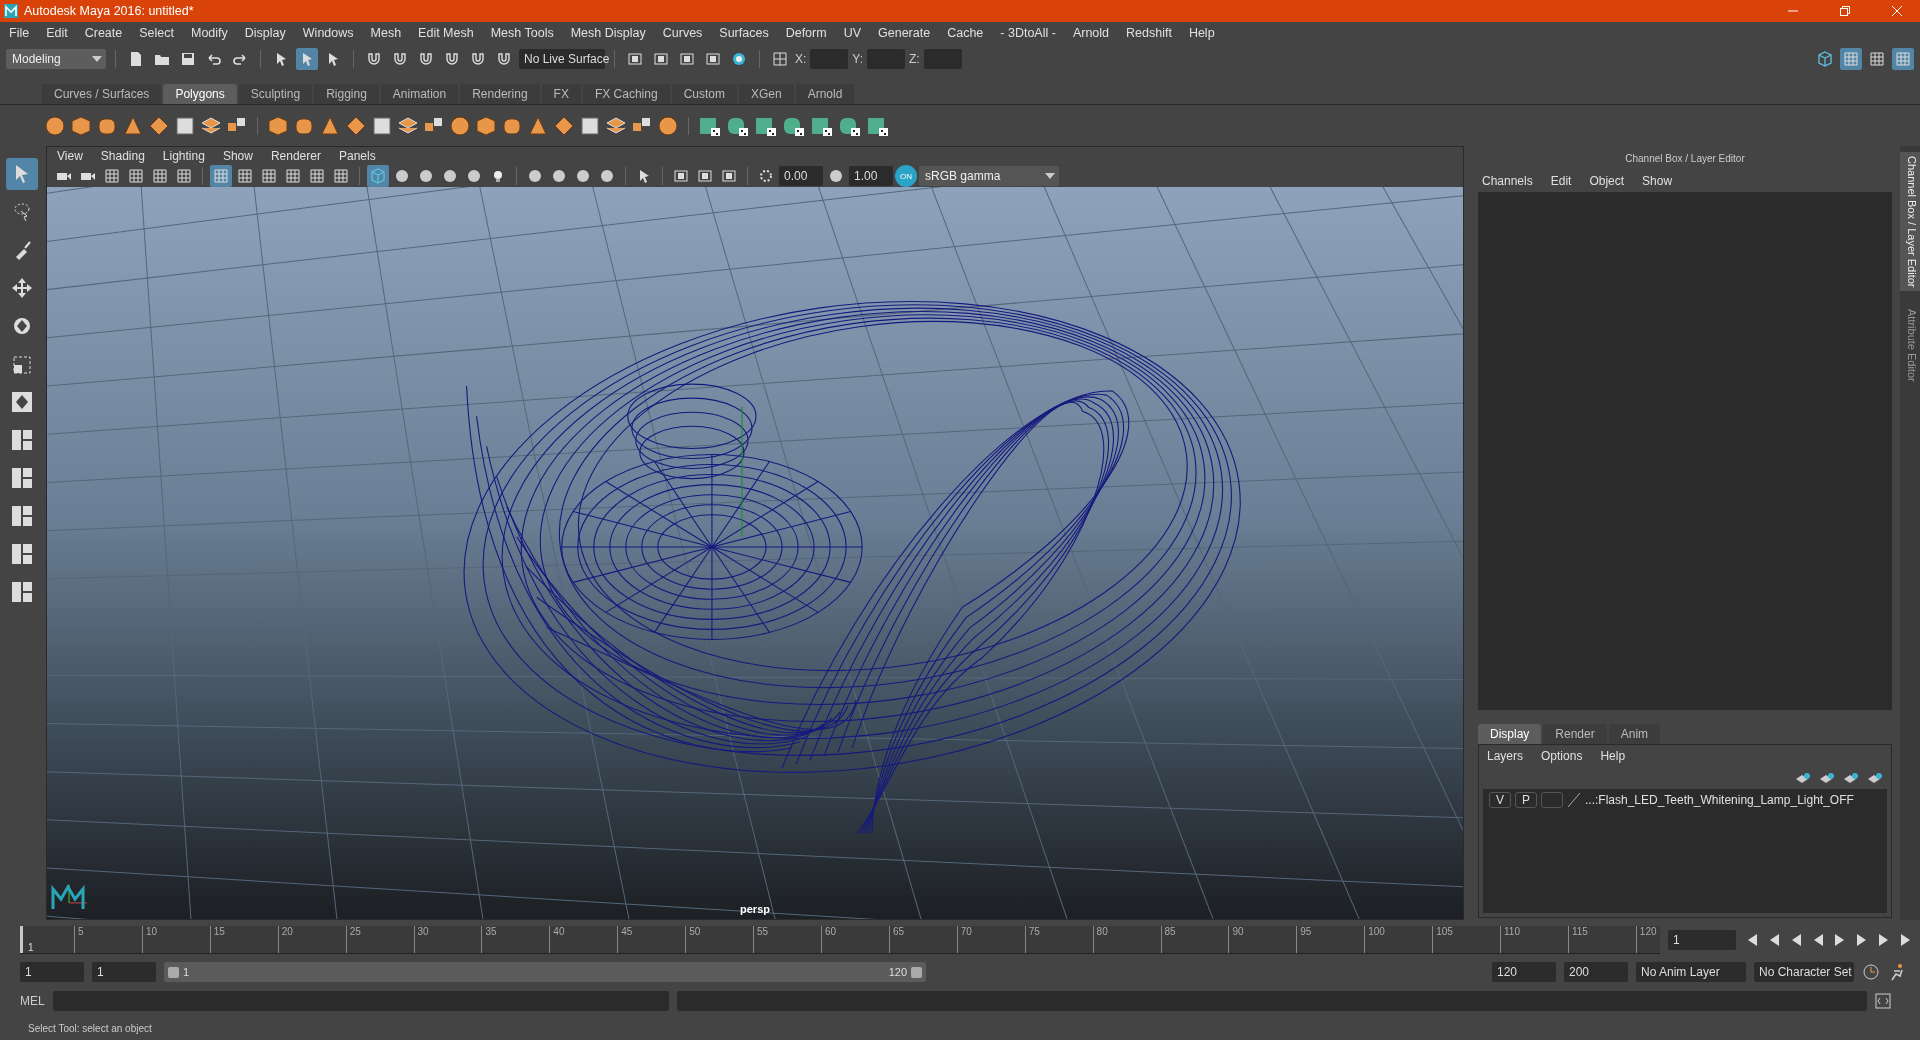 The width and height of the screenshot is (1920, 1040). What do you see at coordinates (295, 156) in the screenshot?
I see `panel-menu-item: Renderer` at bounding box center [295, 156].